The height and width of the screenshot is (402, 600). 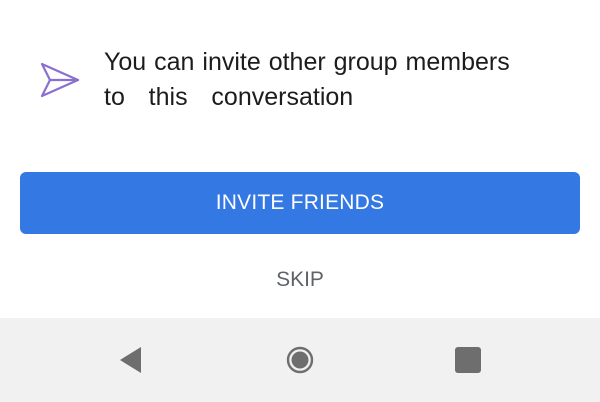 I want to click on skip-button: SKIP, so click(x=300, y=280).